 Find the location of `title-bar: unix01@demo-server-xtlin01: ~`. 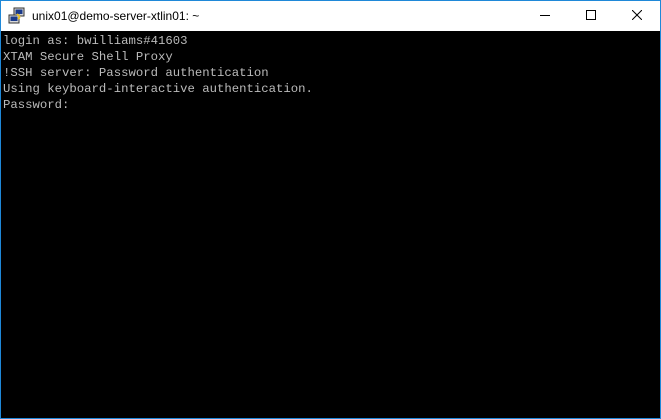

title-bar: unix01@demo-server-xtlin01: ~ is located at coordinates (330, 16).